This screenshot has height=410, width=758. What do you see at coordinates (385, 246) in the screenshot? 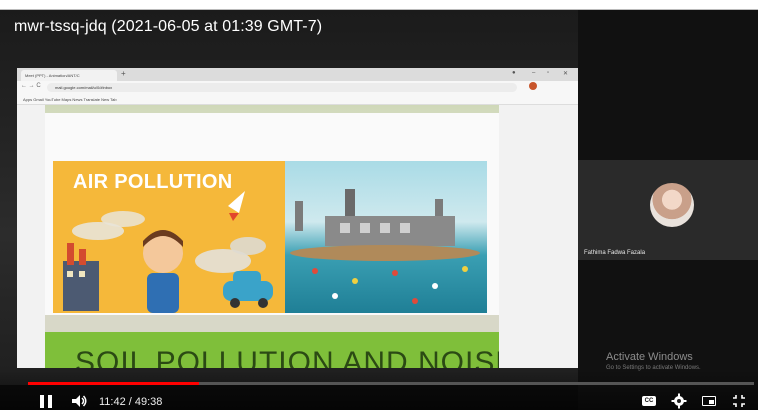
I see `water-pollution-art` at bounding box center [385, 246].